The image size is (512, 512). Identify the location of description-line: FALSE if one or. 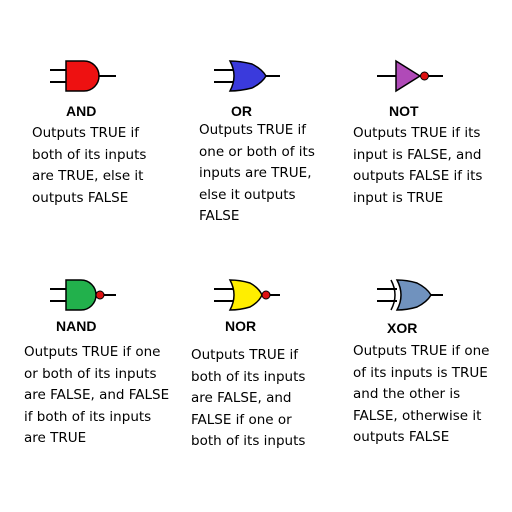
(241, 419).